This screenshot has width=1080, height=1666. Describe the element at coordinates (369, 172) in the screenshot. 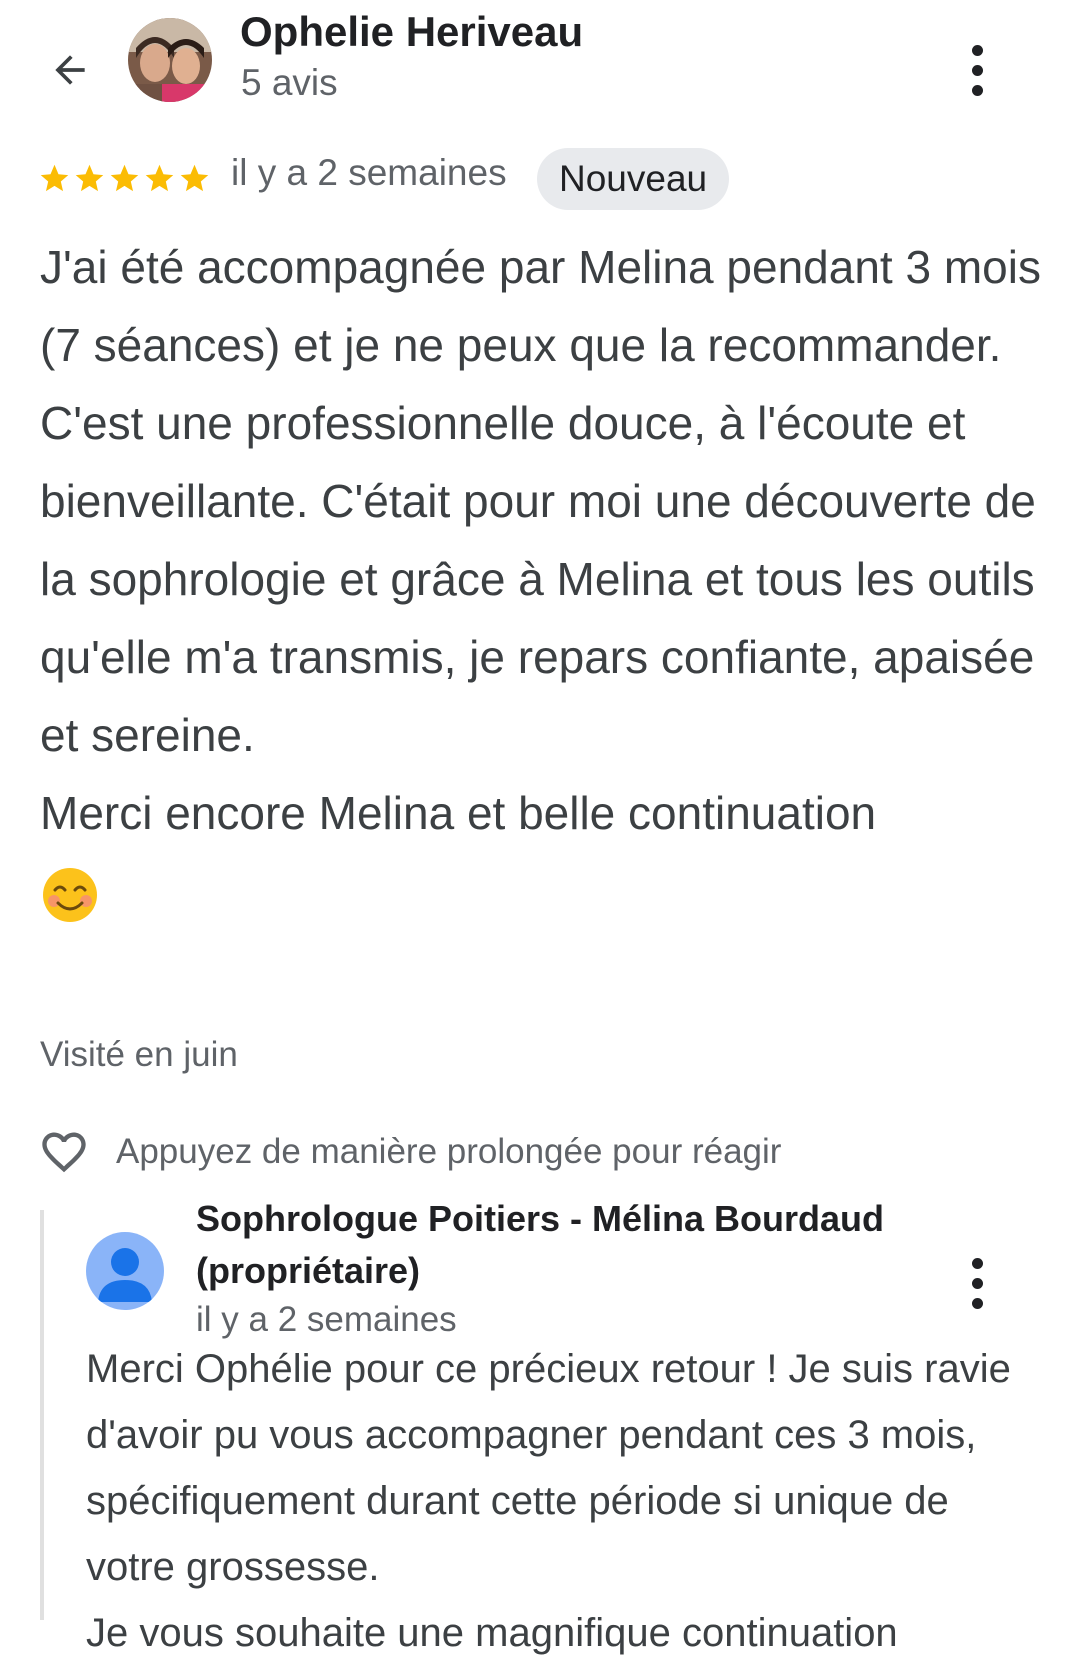

I see `review-date: il y a 2 semaines` at that location.